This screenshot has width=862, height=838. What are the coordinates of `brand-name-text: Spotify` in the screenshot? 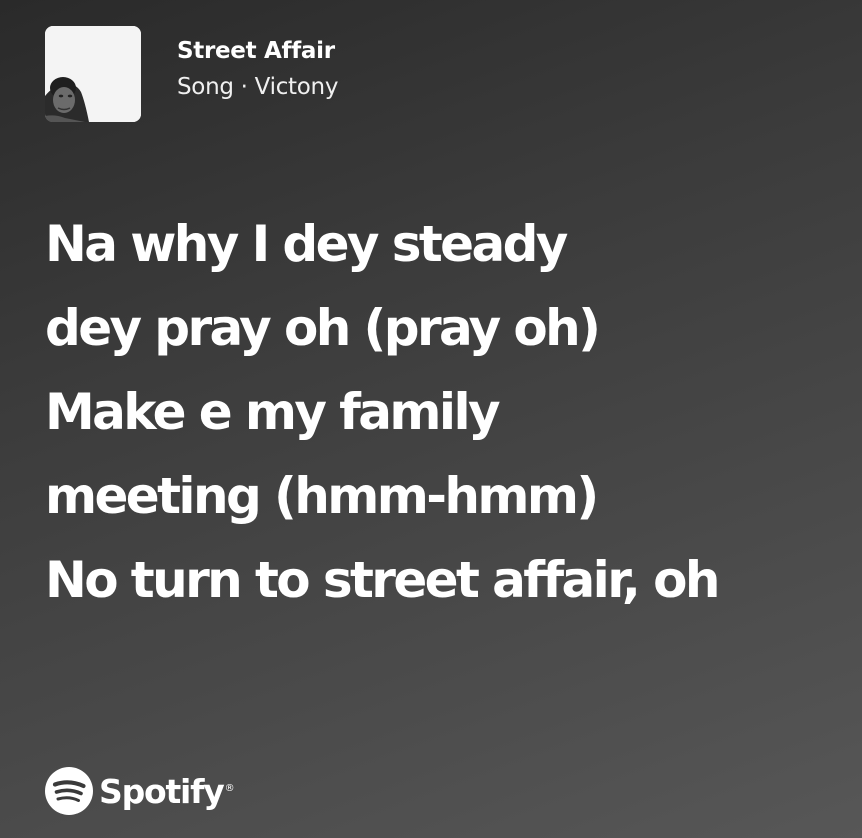 It's located at (162, 791).